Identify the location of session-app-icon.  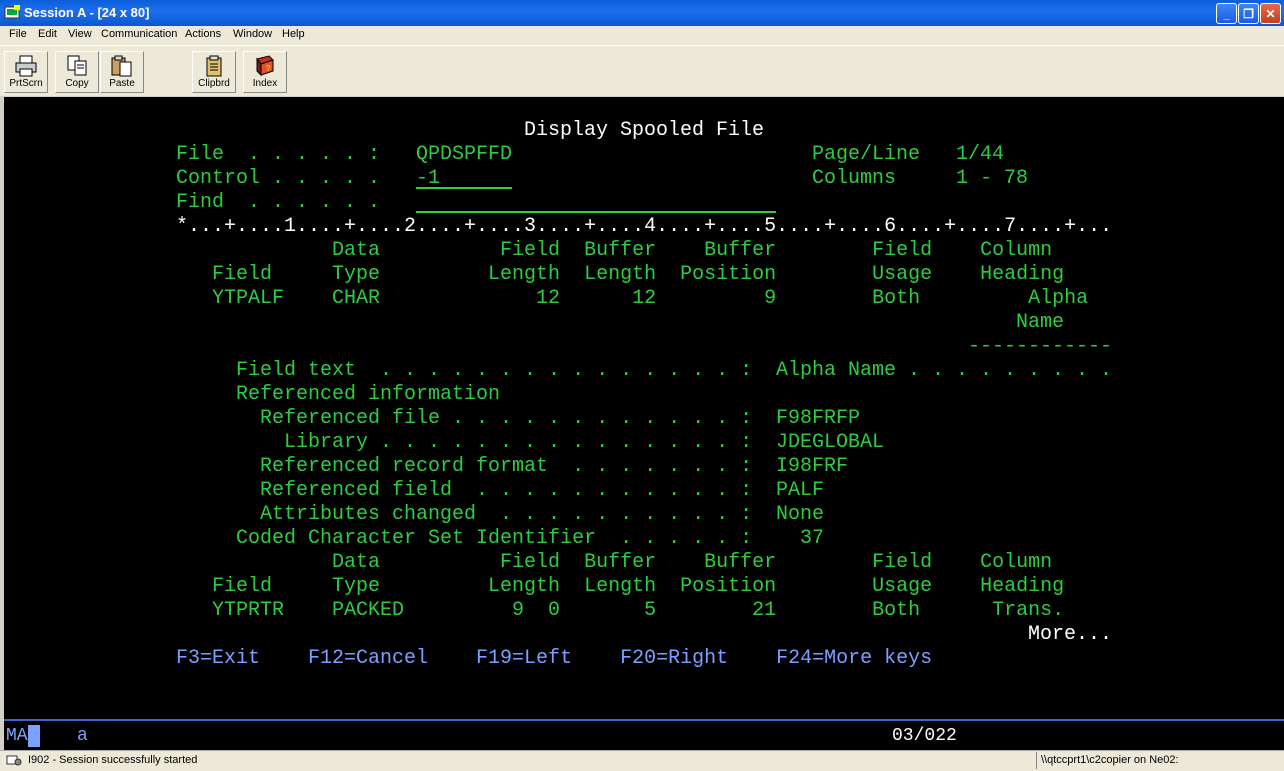
(12, 12).